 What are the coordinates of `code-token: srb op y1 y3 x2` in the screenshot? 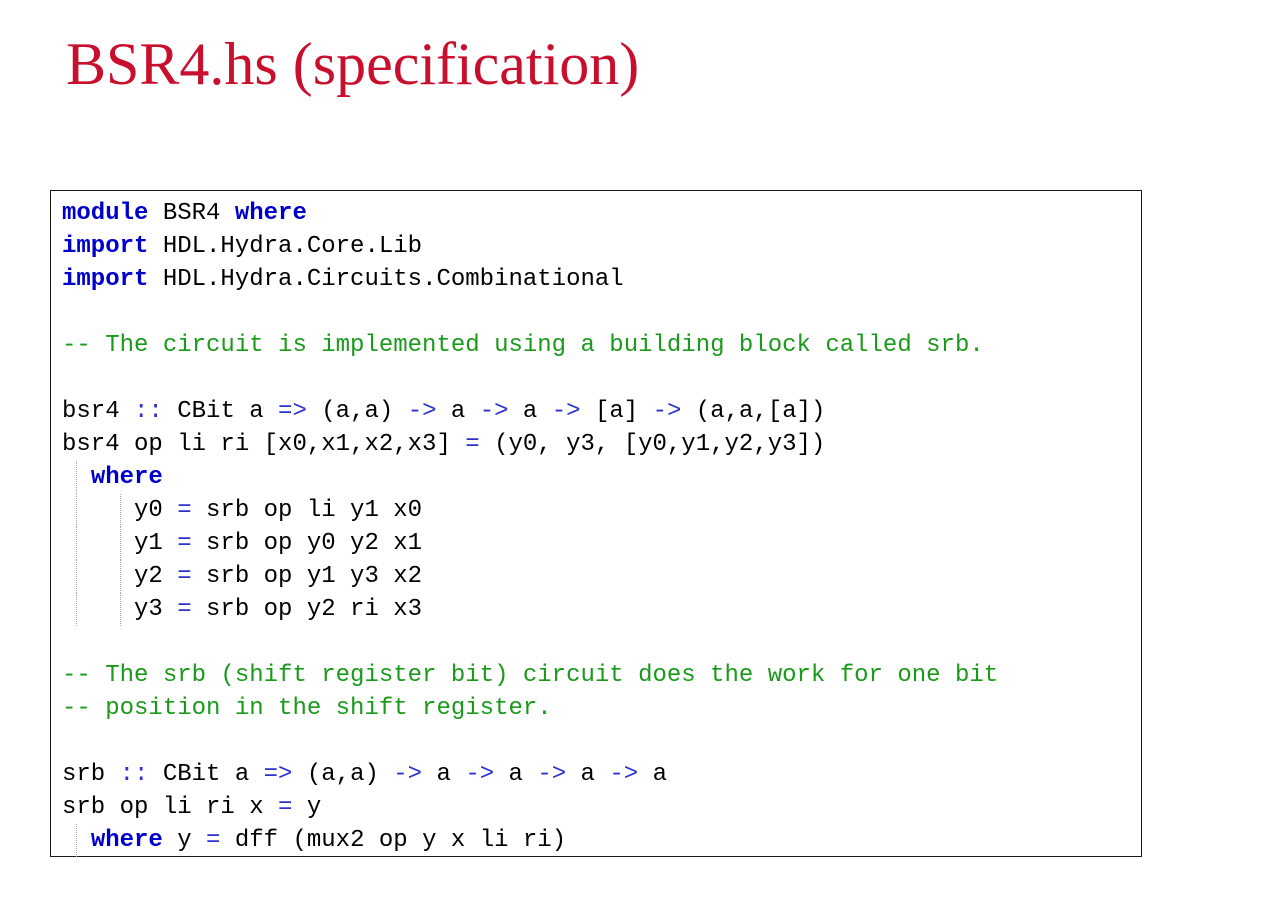 It's located at (307, 576).